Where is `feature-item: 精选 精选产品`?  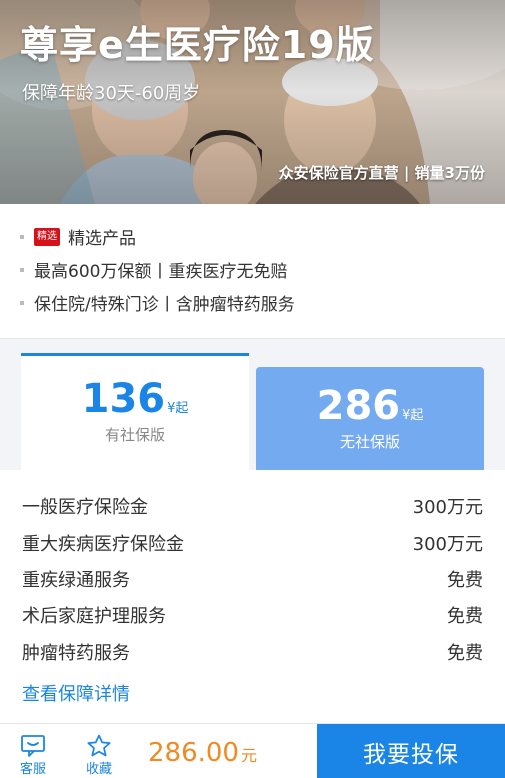
feature-item: 精选 精选产品 is located at coordinates (78, 236).